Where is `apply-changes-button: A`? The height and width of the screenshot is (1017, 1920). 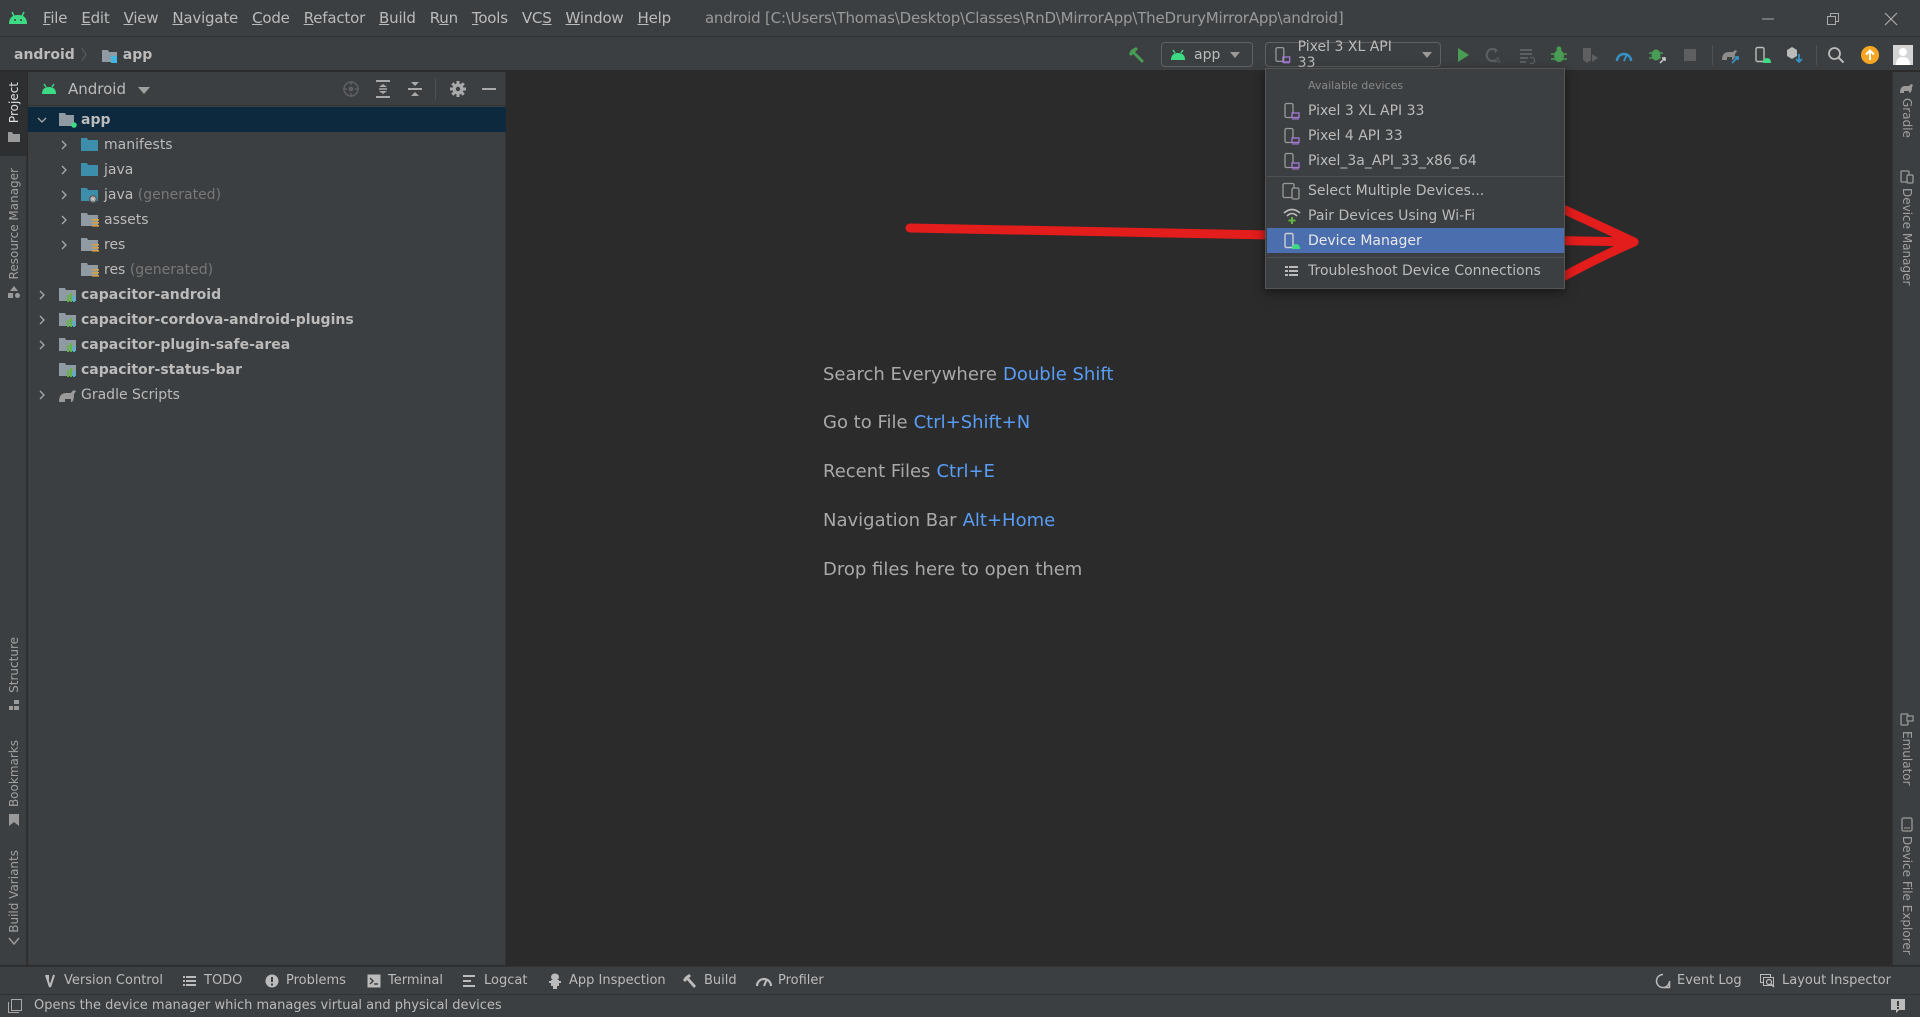
apply-changes-button: A is located at coordinates (1493, 55).